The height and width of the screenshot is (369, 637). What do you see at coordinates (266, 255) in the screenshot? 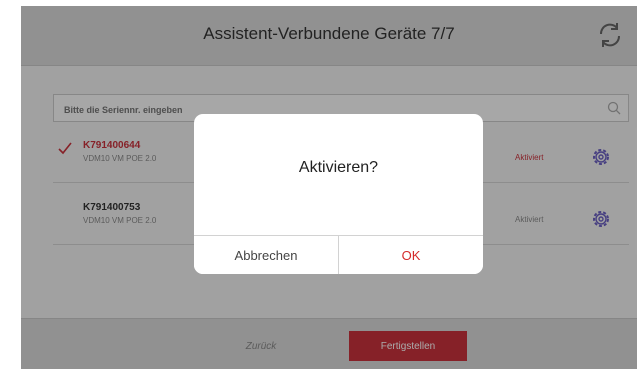
I see `cancel-button: Abbrechen` at bounding box center [266, 255].